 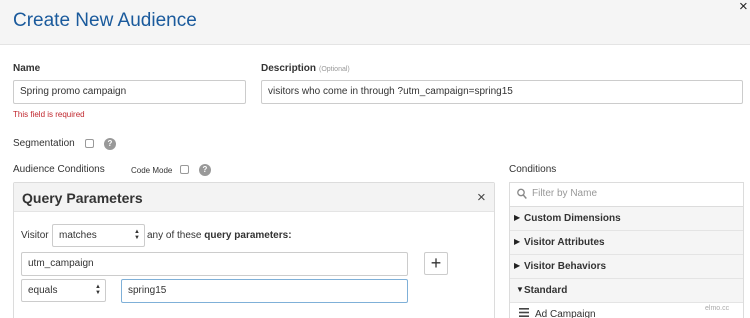 What do you see at coordinates (436, 263) in the screenshot?
I see `add-parameter-button: +` at bounding box center [436, 263].